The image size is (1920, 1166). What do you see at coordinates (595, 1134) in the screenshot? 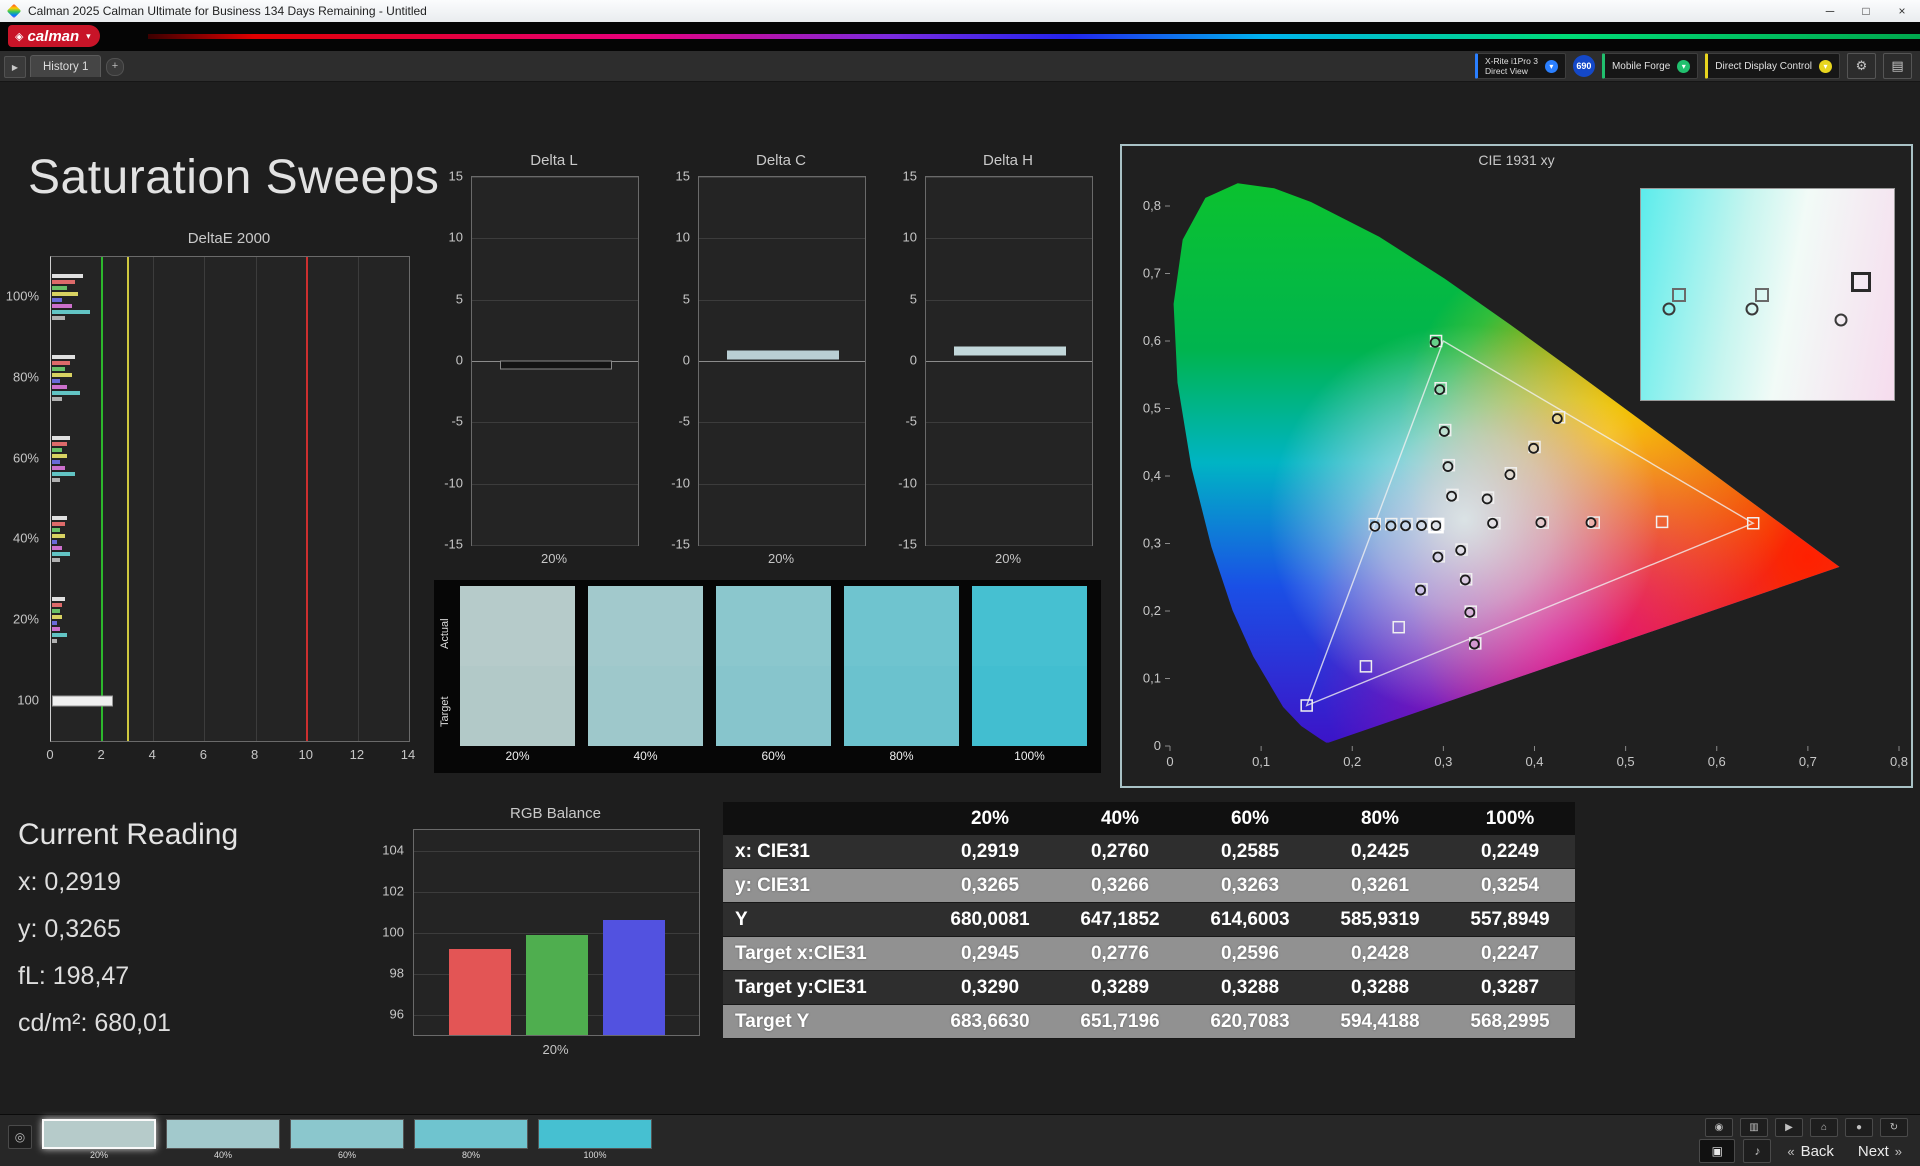
I see `pattern-patch-100%` at bounding box center [595, 1134].